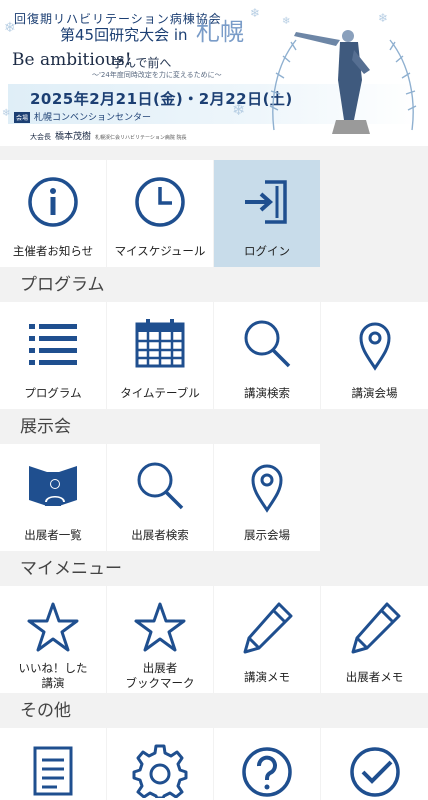 Image resolution: width=428 pixels, height=800 pixels. I want to click on tile-exhibitor-search: 出展者検索, so click(160, 497).